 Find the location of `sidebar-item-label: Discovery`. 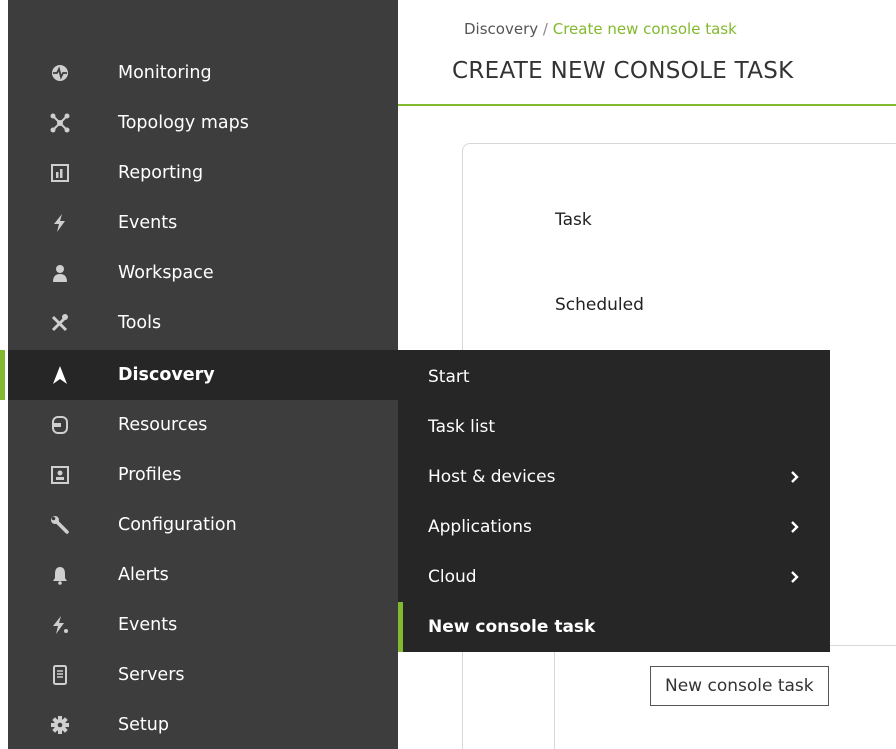

sidebar-item-label: Discovery is located at coordinates (166, 375).